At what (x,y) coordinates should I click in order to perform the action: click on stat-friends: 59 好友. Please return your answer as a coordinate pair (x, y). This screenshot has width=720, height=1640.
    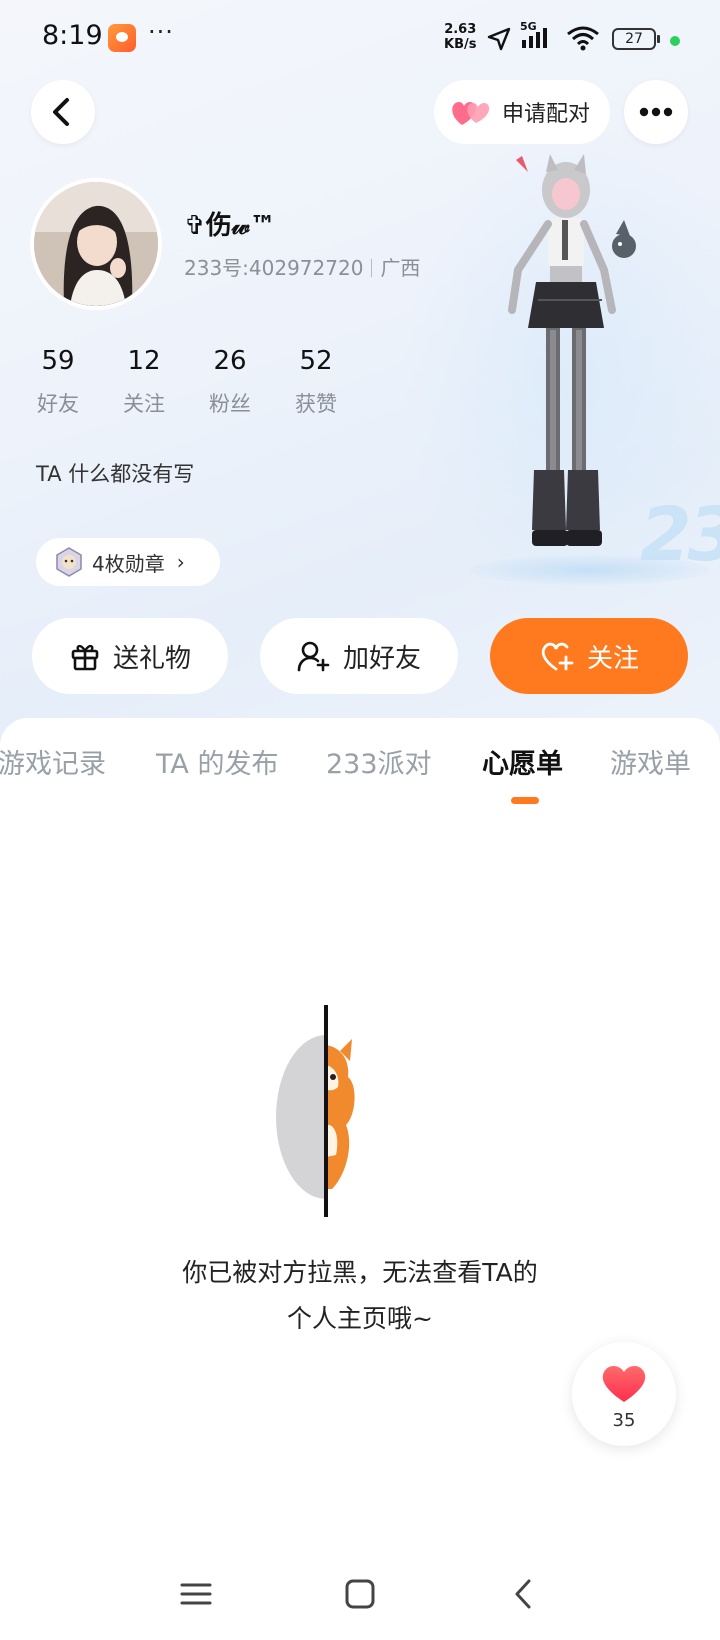
    Looking at the image, I should click on (58, 382).